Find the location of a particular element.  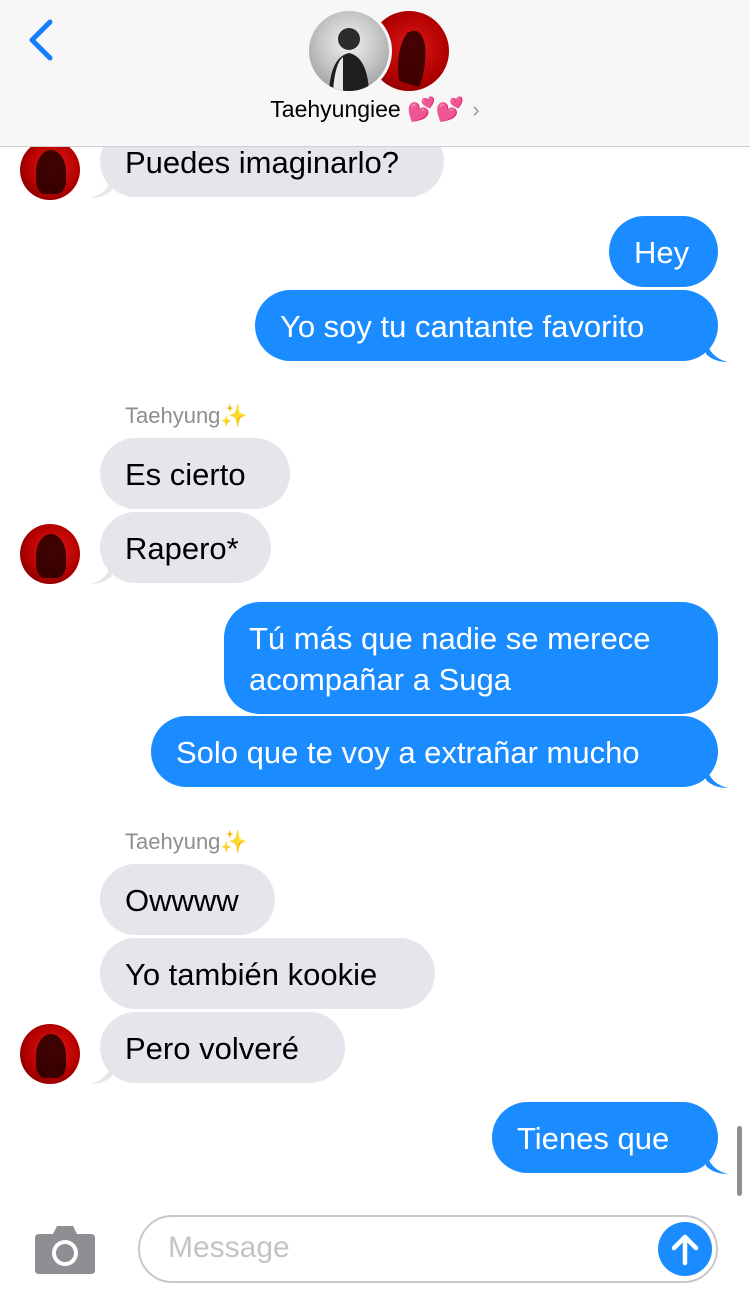

chevron-right-icon: › is located at coordinates (476, 109).